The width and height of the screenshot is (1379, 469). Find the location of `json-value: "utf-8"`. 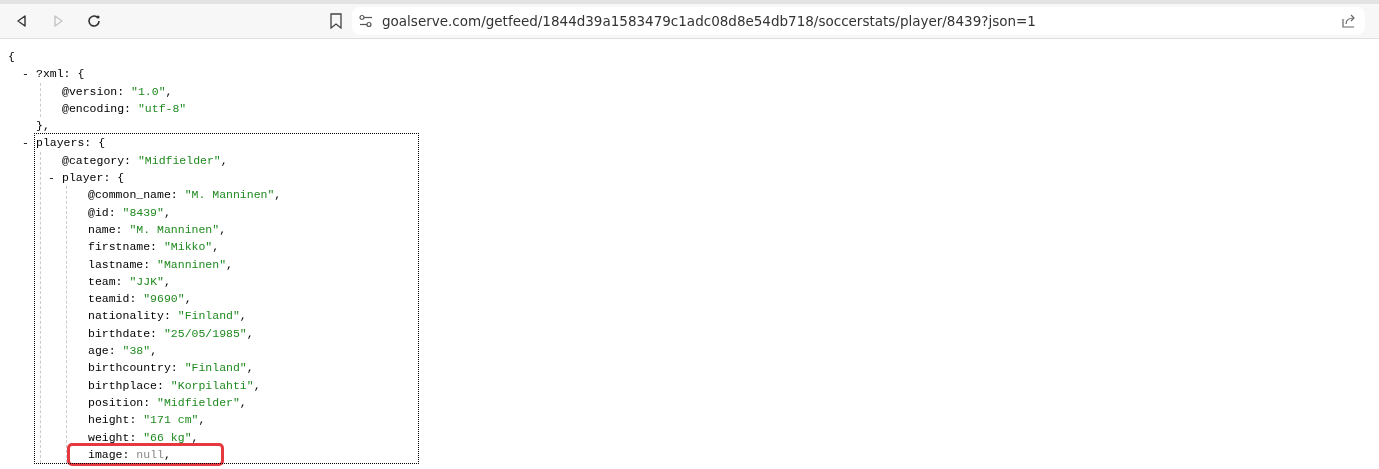

json-value: "utf-8" is located at coordinates (162, 108).